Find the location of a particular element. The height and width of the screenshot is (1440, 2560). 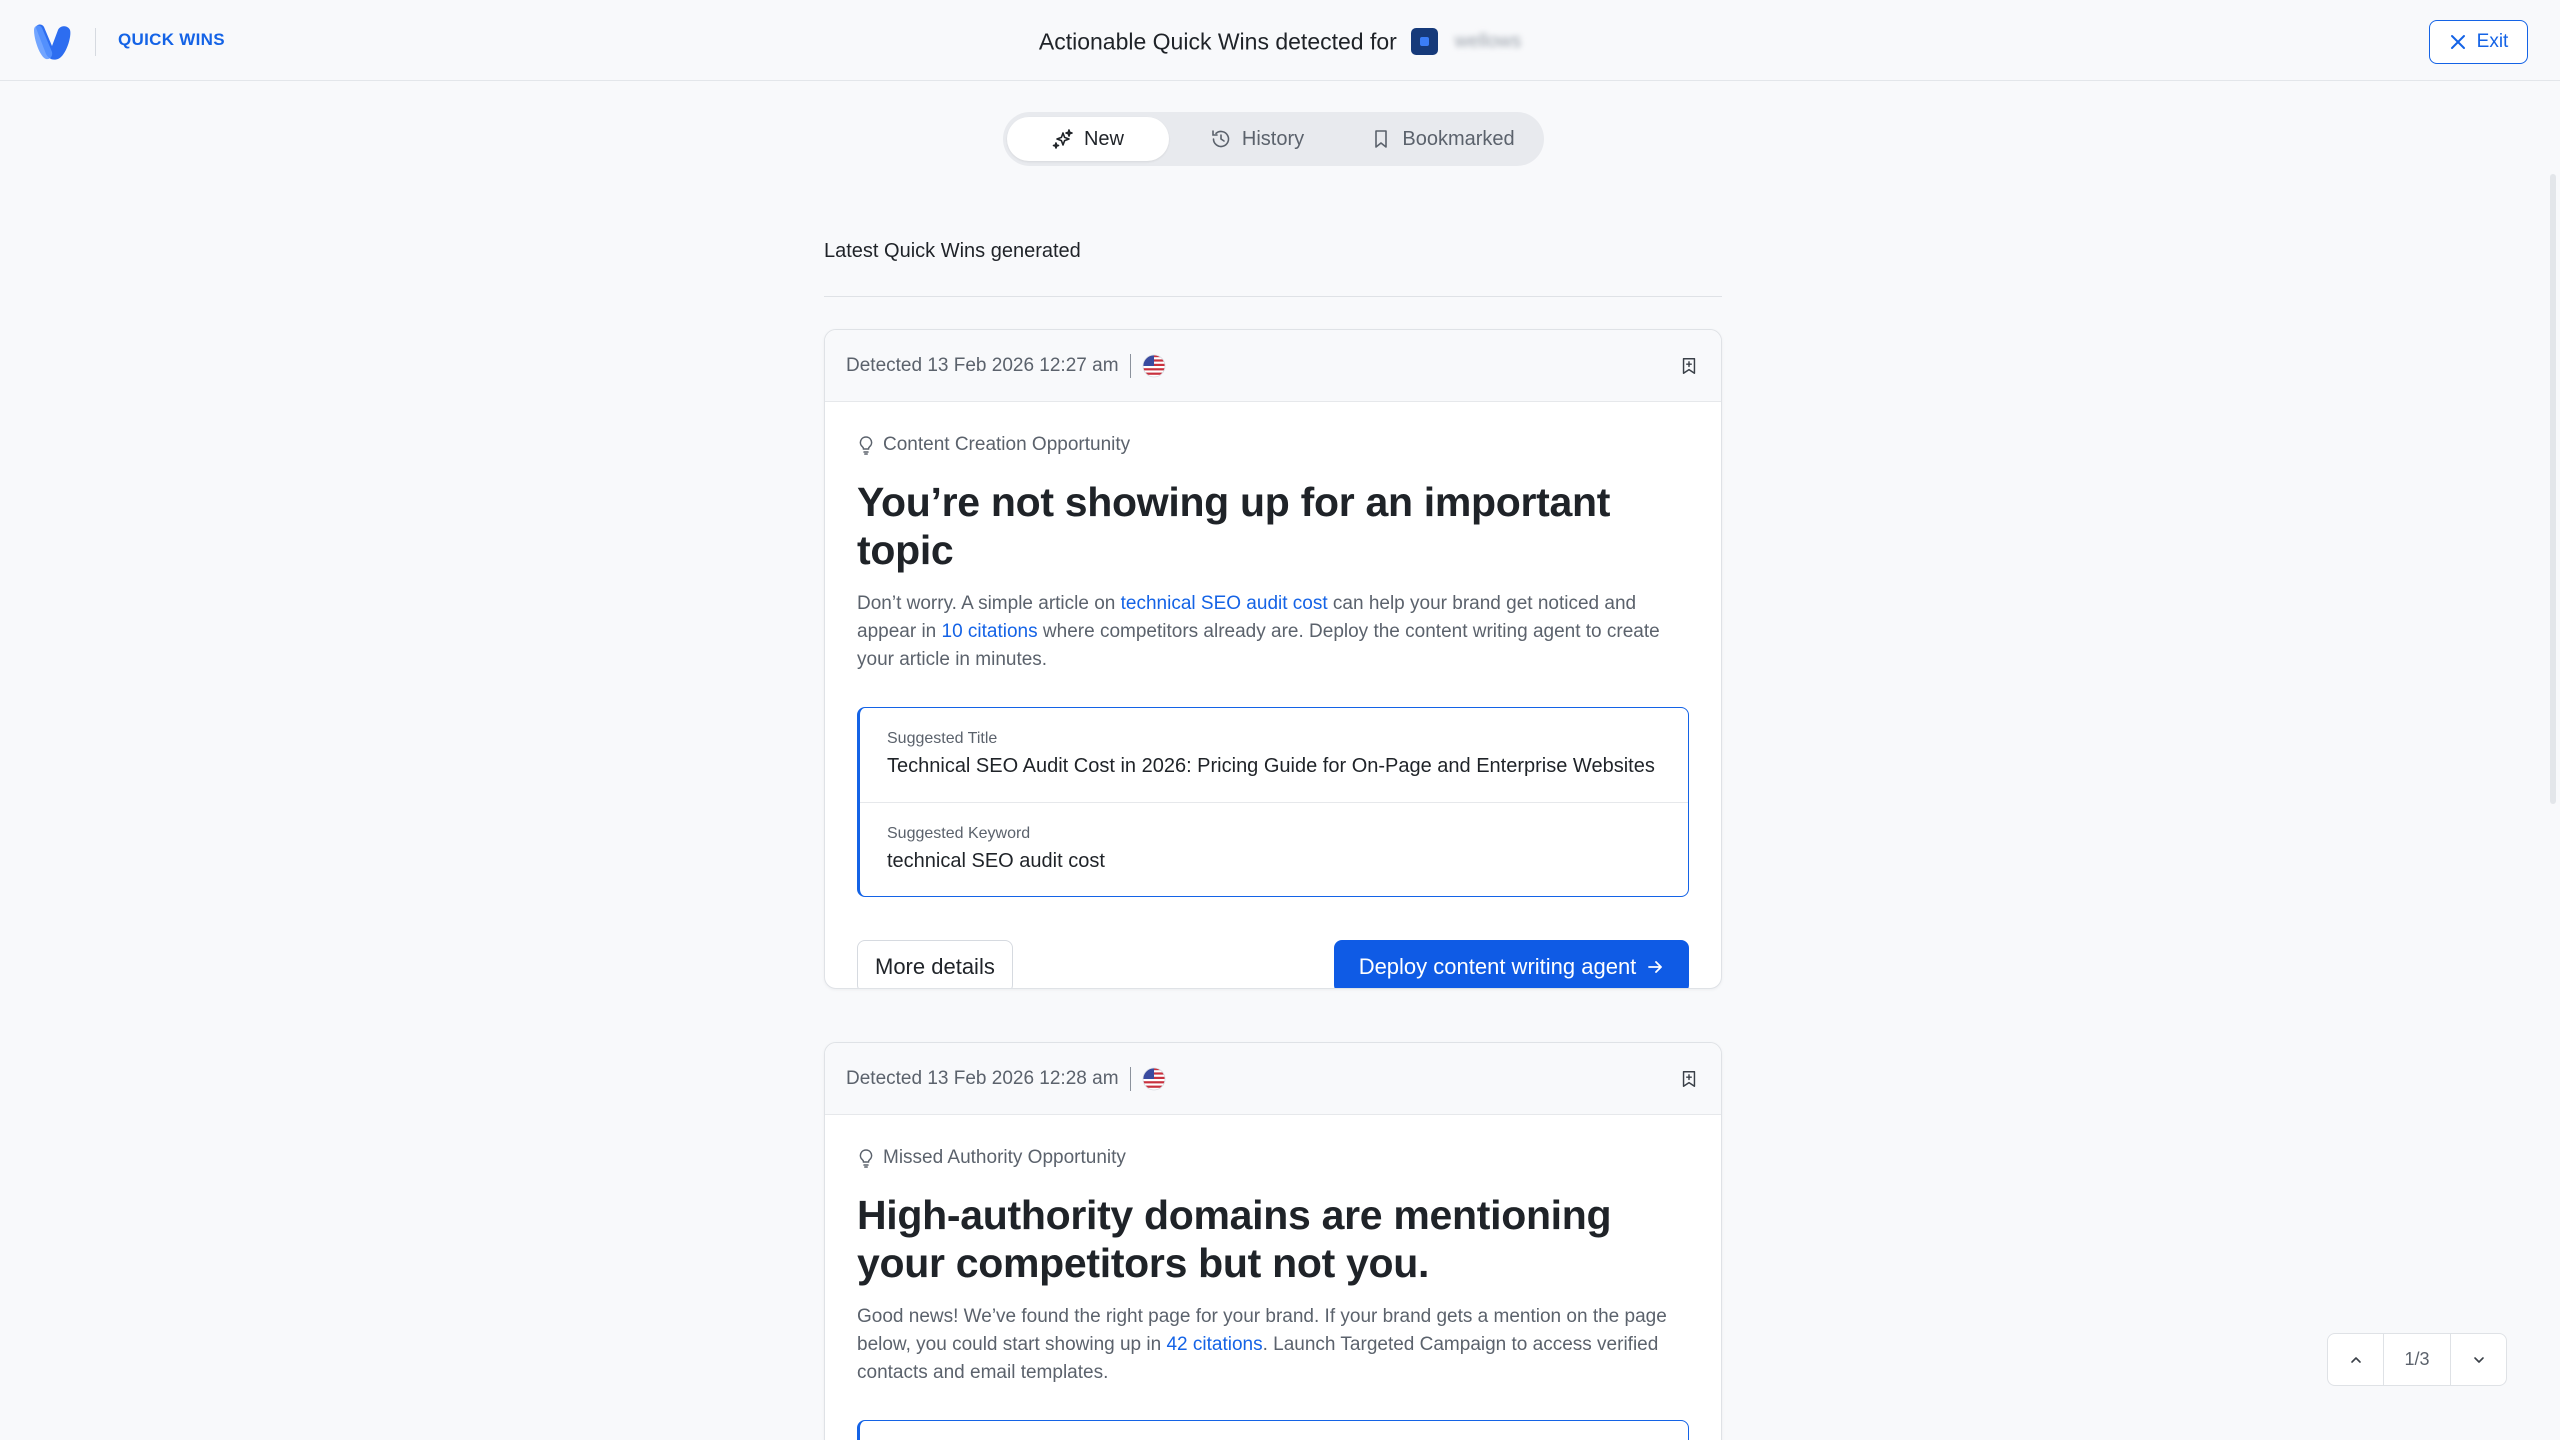

tab-new: New is located at coordinates (1088, 139).